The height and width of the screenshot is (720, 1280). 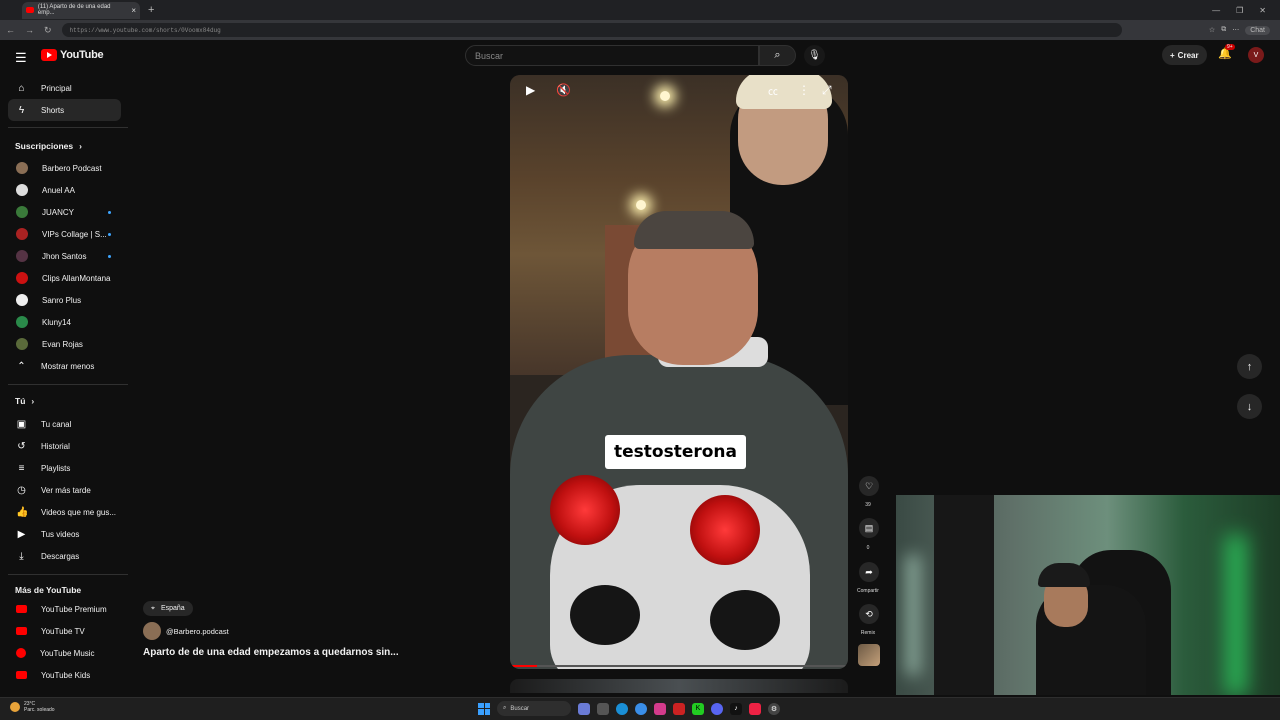 What do you see at coordinates (64, 278) in the screenshot?
I see `sidebar-sub-item: Clips AllanMontana` at bounding box center [64, 278].